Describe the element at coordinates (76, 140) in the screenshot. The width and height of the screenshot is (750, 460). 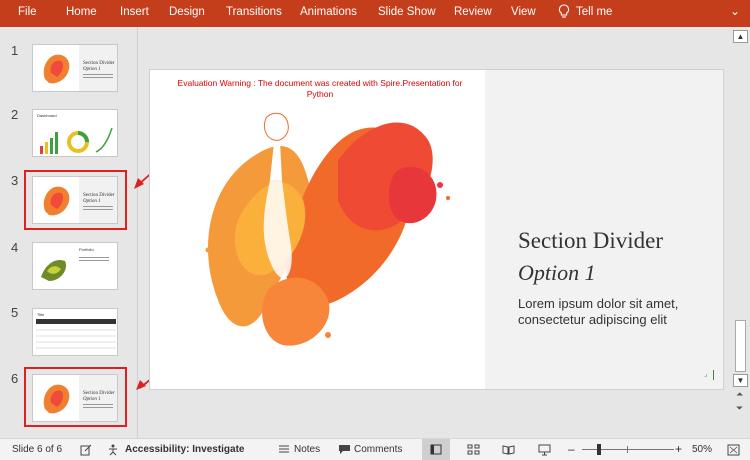
I see `dashboard-charts-icon` at that location.